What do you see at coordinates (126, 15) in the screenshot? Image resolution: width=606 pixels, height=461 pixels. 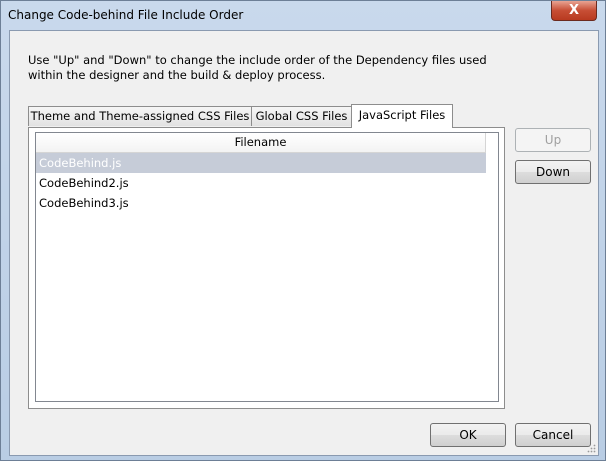 I see `window-title: Change Code-behind File Include Order` at bounding box center [126, 15].